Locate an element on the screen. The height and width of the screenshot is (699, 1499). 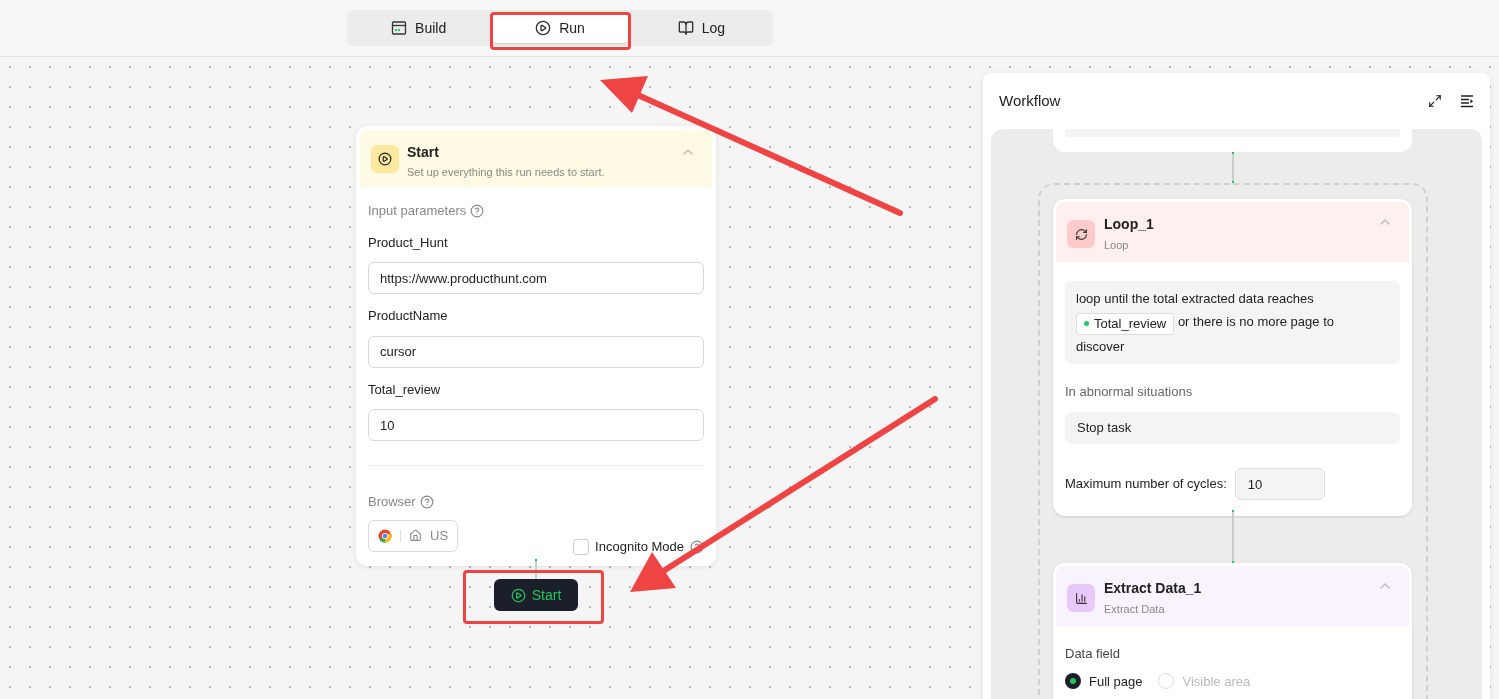
param-field: cursor is located at coordinates (536, 351).